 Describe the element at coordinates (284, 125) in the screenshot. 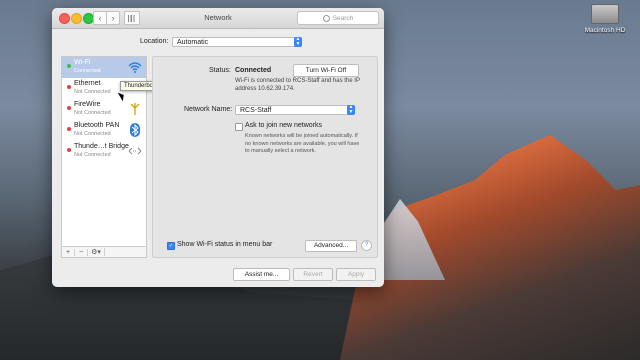

I see `ask-join-label: Ask to join new networks` at that location.